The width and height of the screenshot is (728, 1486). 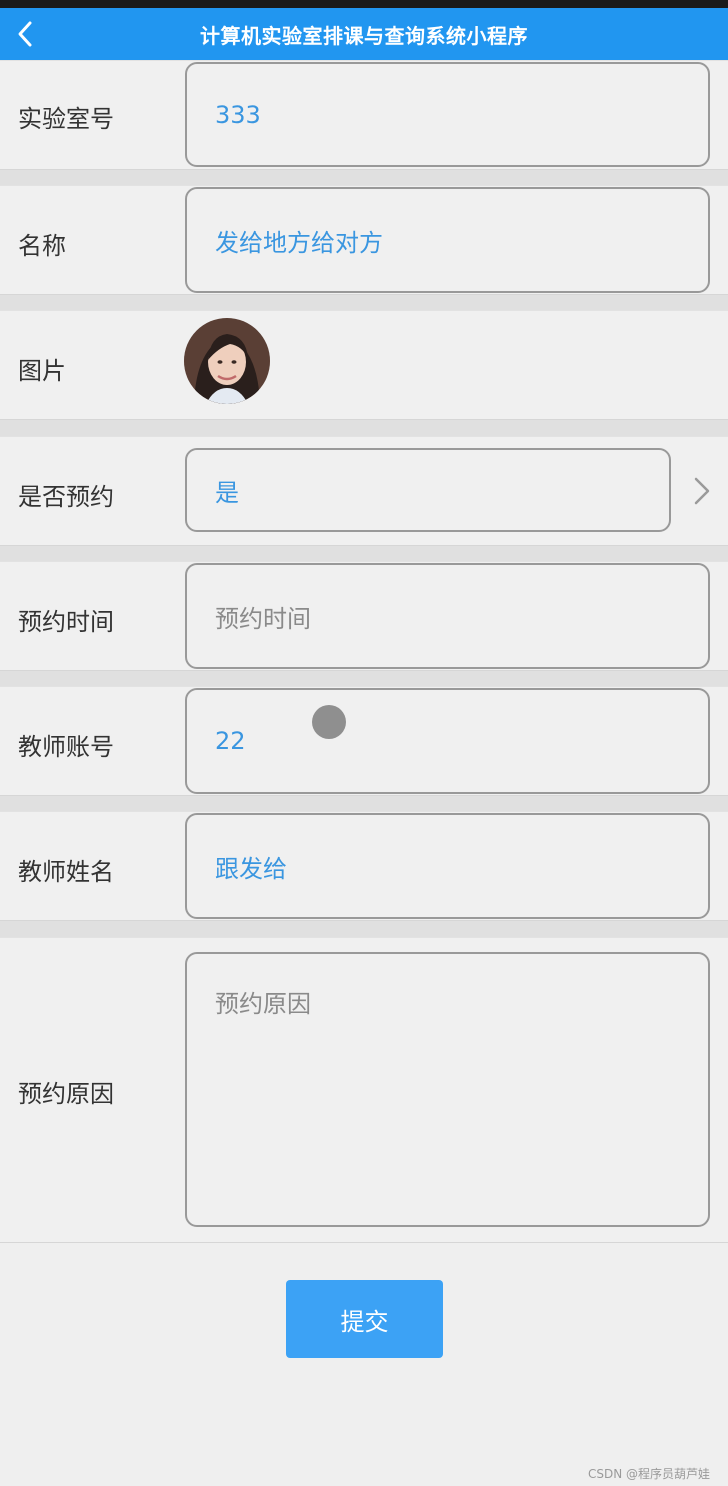 I want to click on reason-placeholder: 预约原因, so click(x=263, y=1004).